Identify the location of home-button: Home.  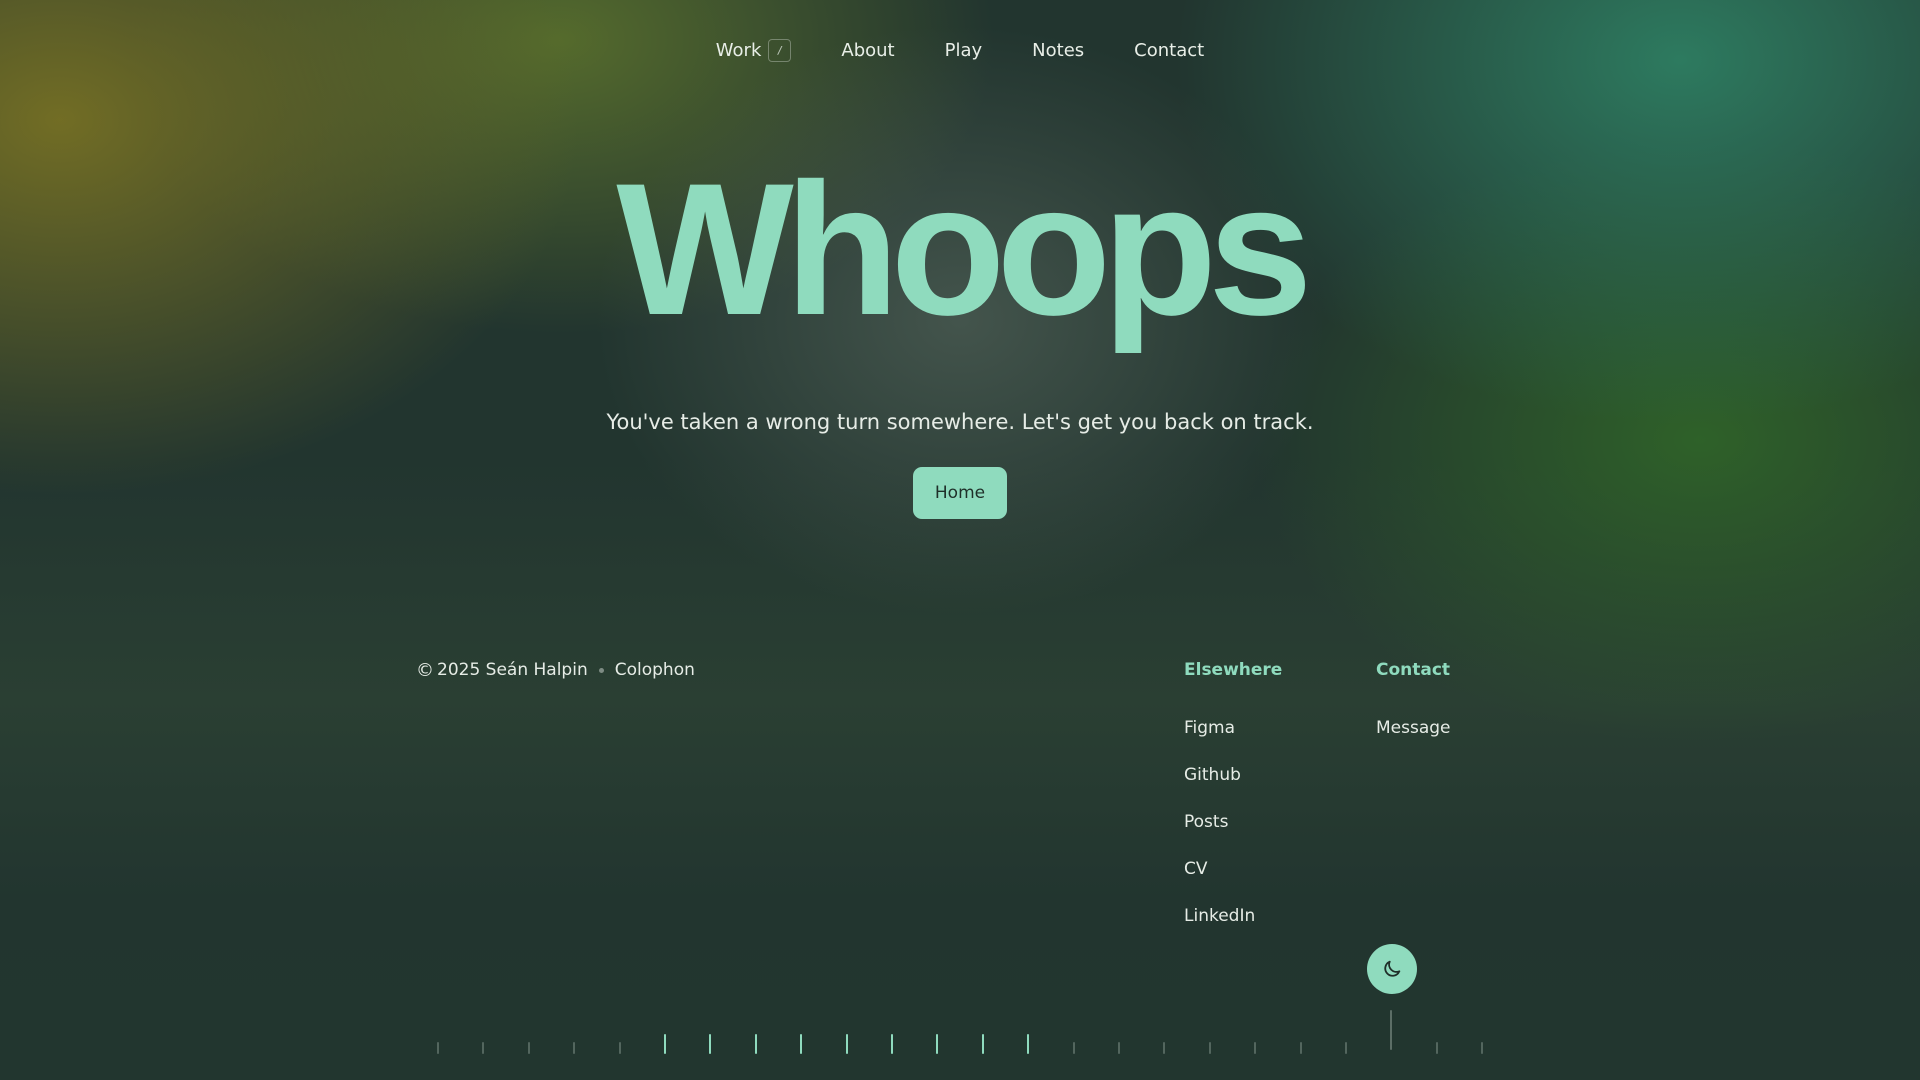
(960, 493).